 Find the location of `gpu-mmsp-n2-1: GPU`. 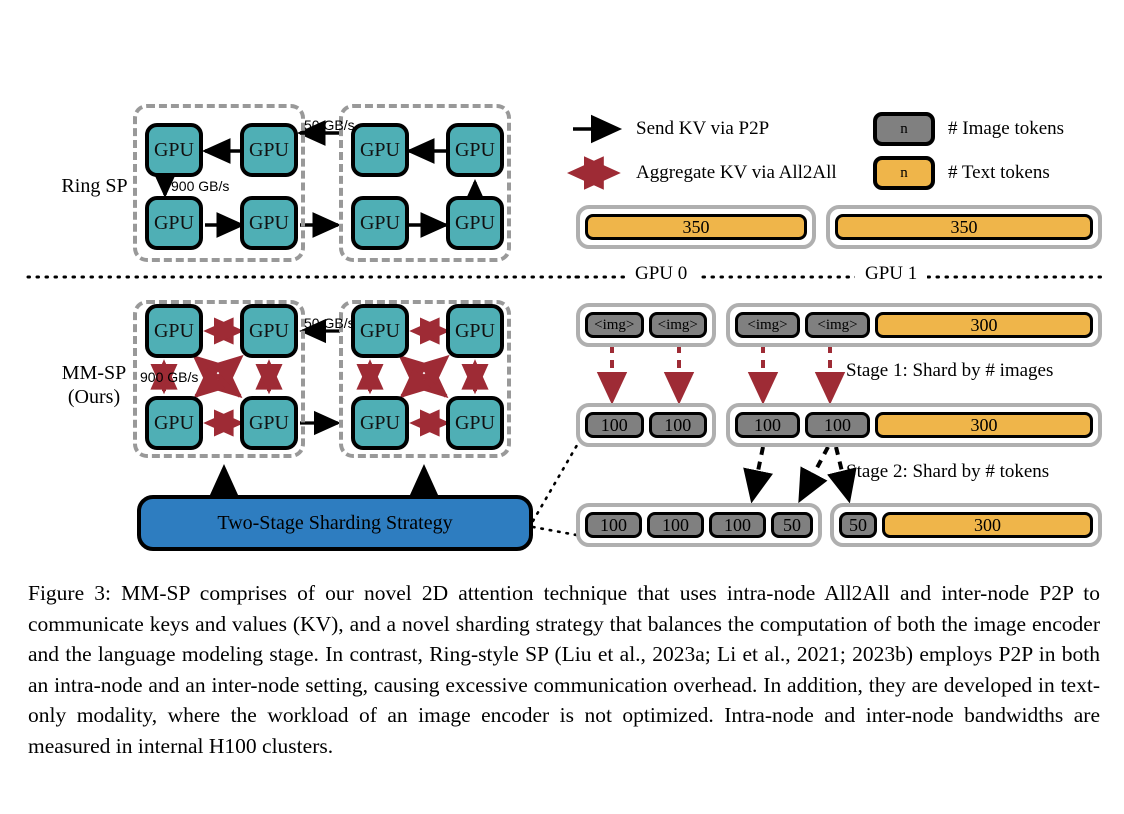

gpu-mmsp-n2-1: GPU is located at coordinates (475, 331).